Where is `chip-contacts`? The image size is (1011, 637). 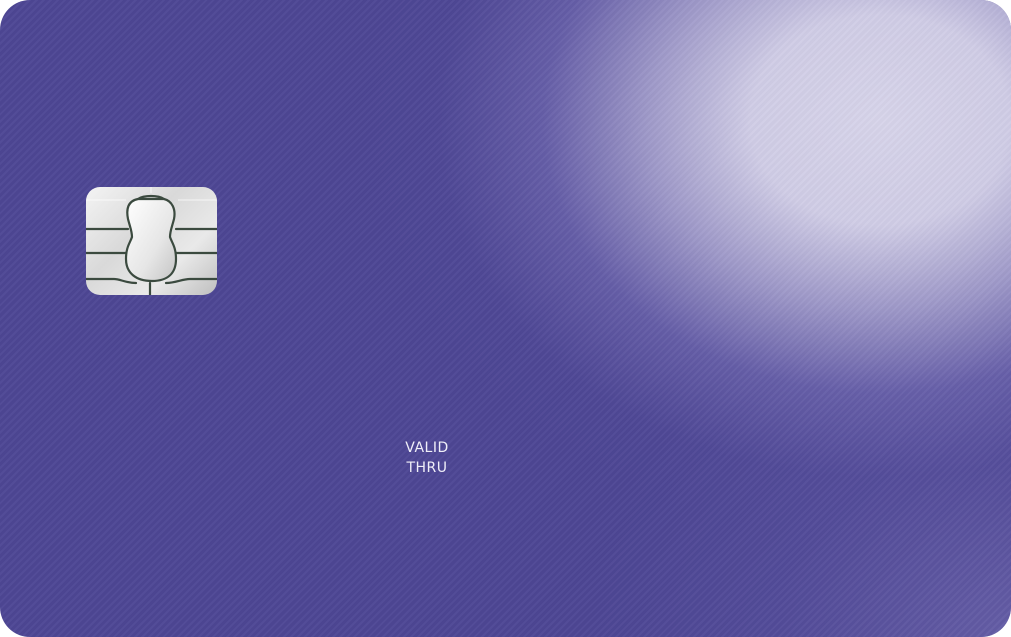
chip-contacts is located at coordinates (151, 241).